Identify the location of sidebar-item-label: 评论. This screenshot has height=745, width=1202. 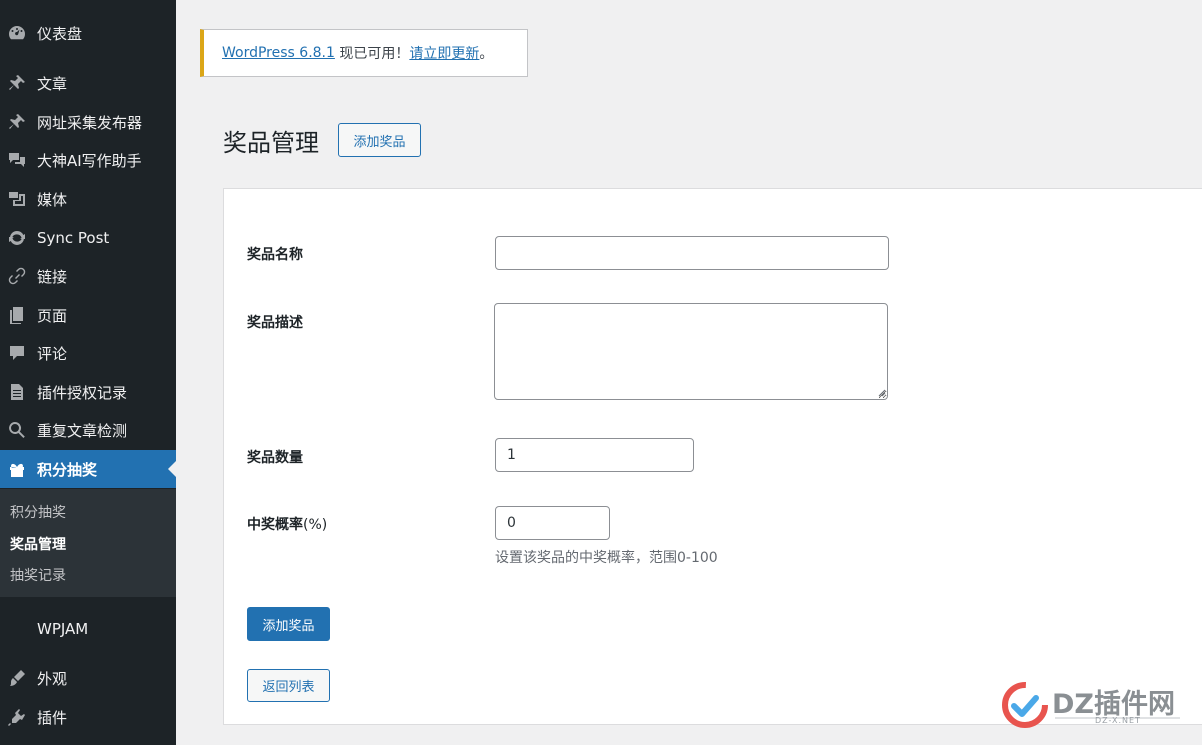
(52, 353).